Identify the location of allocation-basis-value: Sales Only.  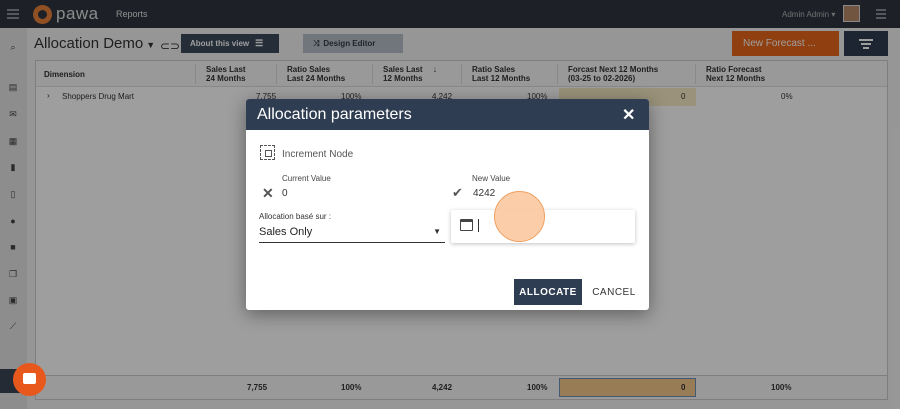
(286, 232).